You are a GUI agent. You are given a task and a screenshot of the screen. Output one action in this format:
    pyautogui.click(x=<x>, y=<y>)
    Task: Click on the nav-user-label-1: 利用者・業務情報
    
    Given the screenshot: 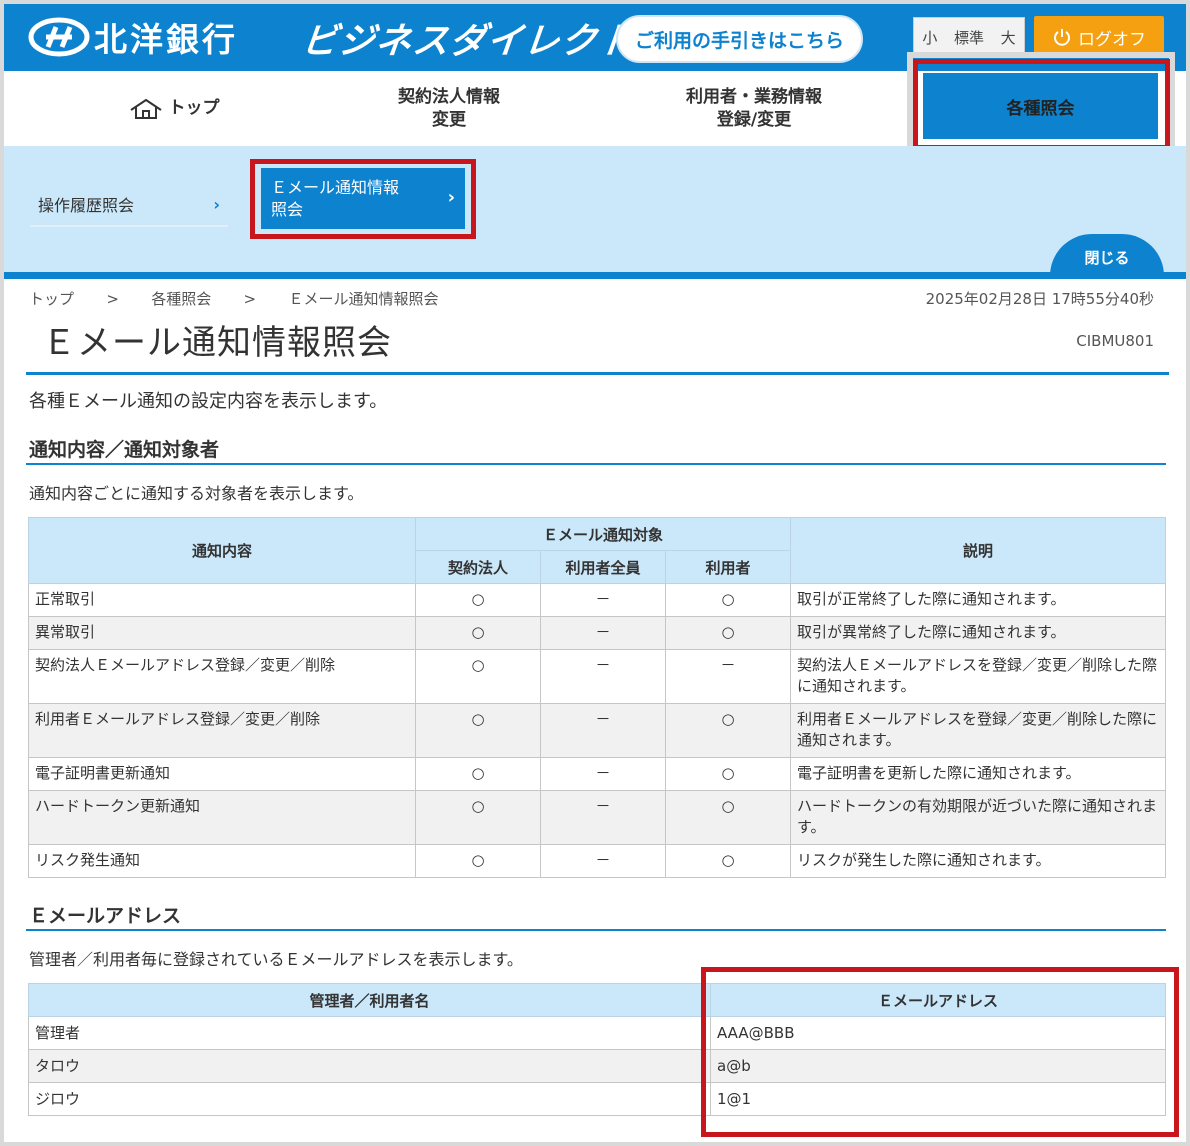 What is the action you would take?
    pyautogui.click(x=754, y=97)
    